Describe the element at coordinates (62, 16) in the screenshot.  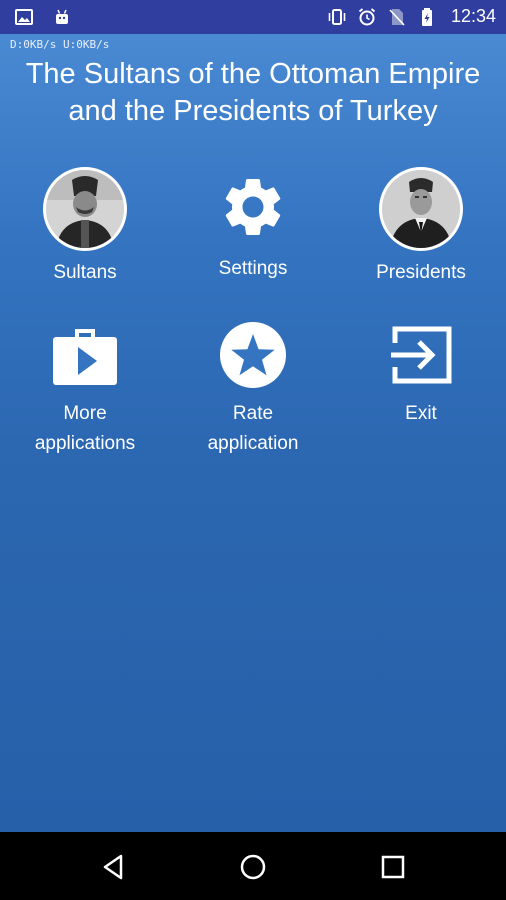
I see `android-icon` at that location.